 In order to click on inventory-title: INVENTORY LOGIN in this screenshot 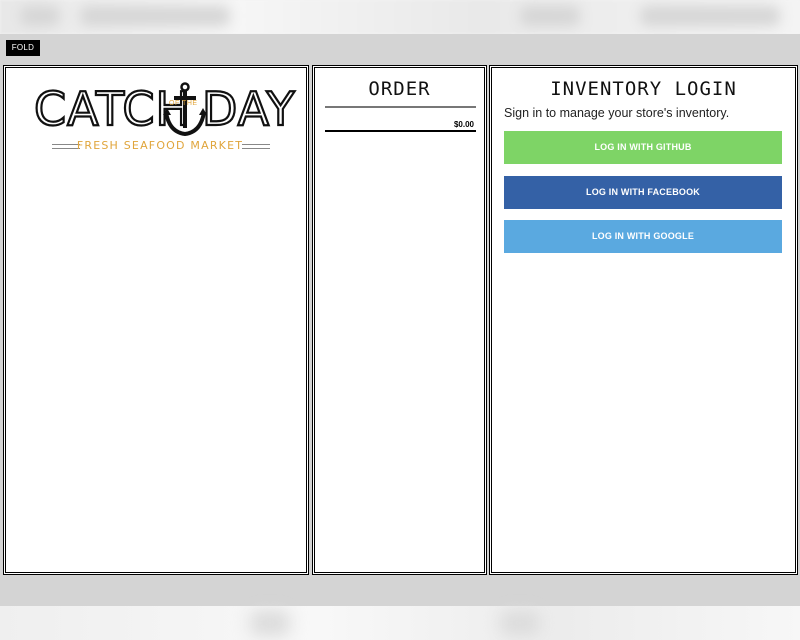, I will do `click(643, 89)`.